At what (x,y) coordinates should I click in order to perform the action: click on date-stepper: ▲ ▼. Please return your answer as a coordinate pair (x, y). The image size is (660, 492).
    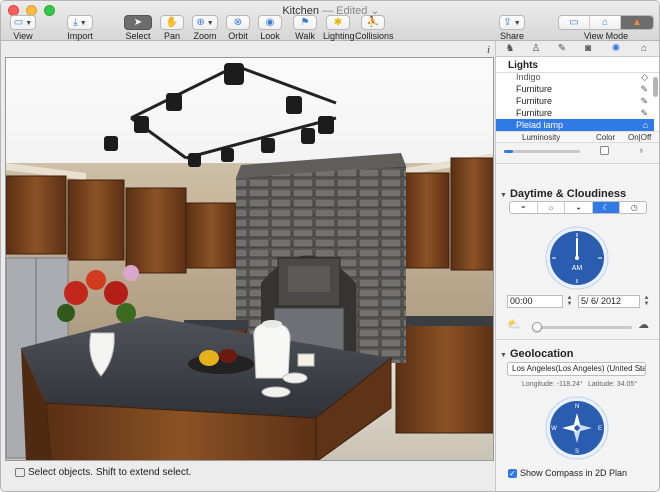
    Looking at the image, I should click on (646, 301).